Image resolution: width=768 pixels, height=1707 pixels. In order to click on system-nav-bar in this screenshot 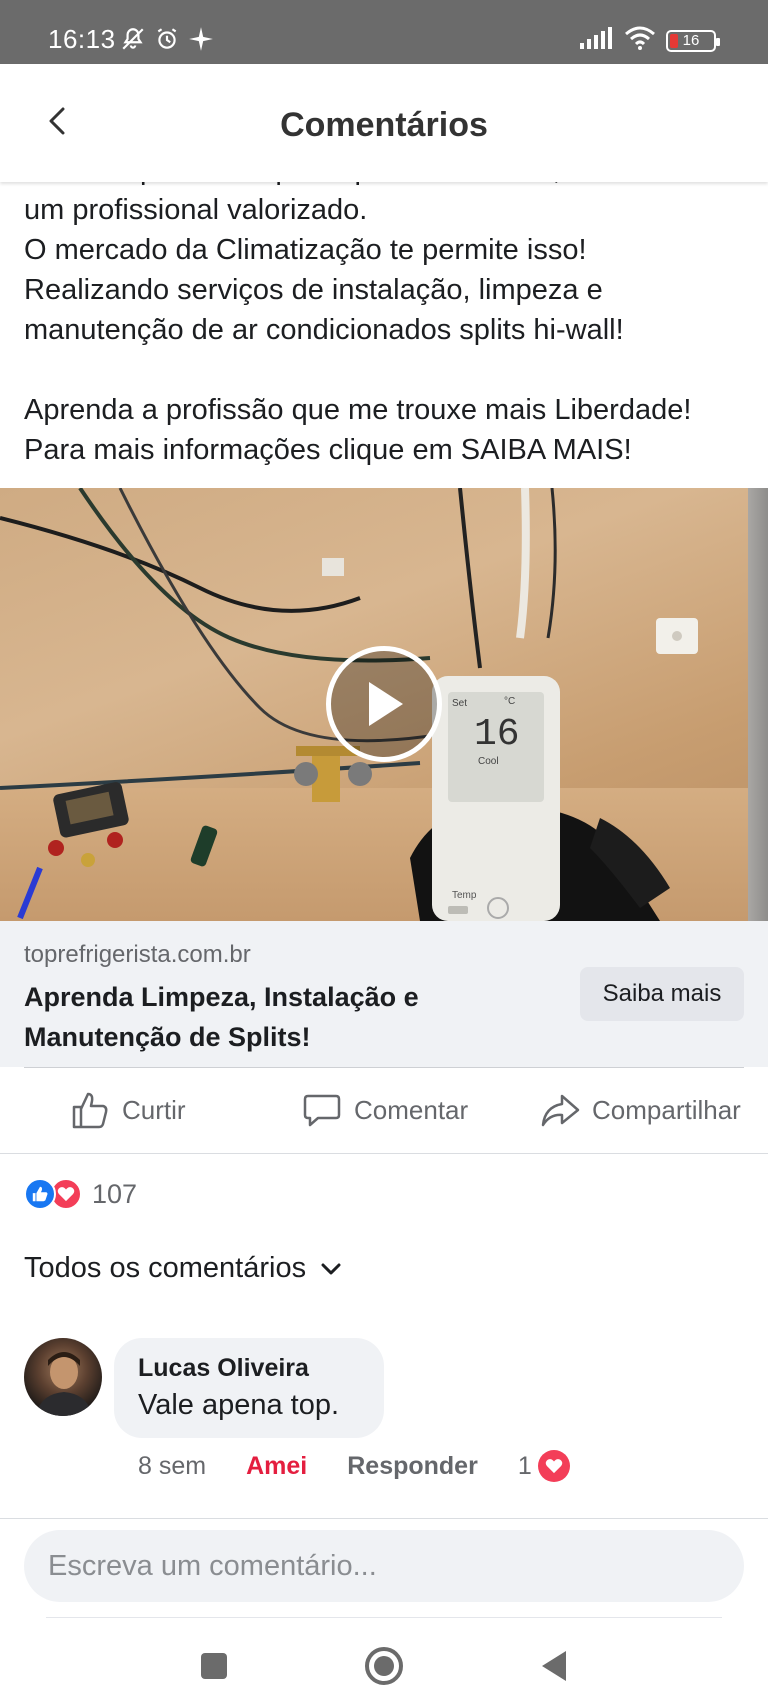, I will do `click(384, 1663)`.